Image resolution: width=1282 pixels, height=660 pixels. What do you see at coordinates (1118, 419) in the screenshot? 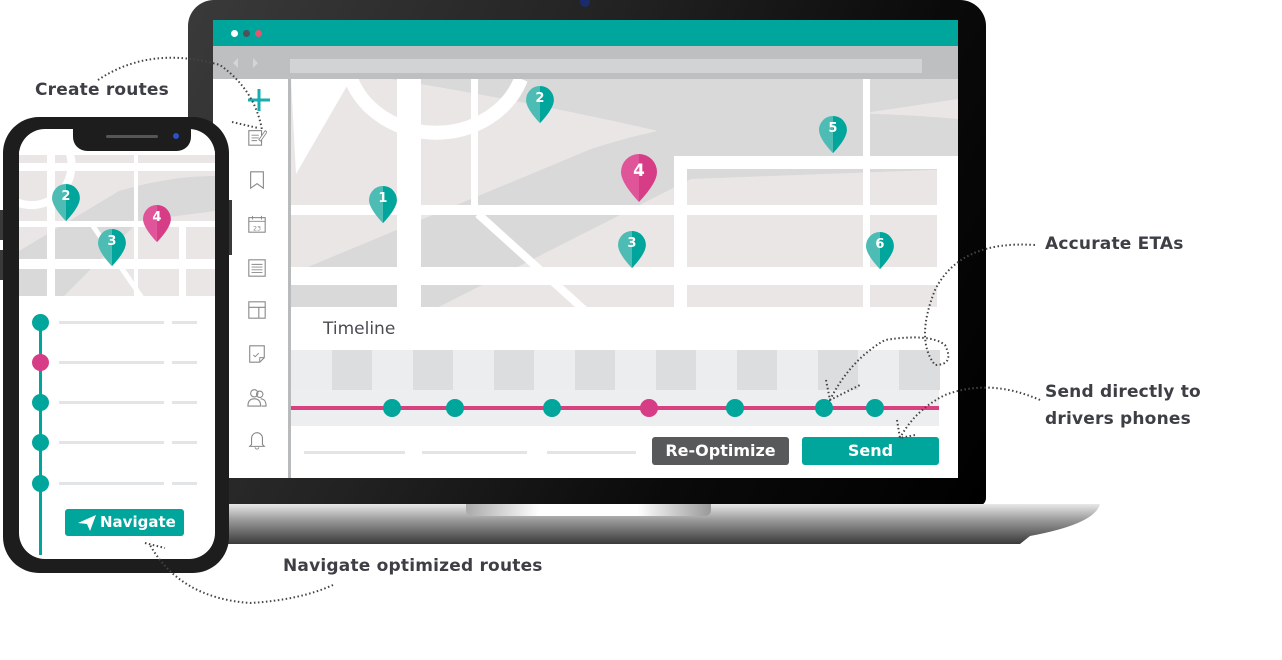
I see `callout-send-directly-line2: drivers phones` at bounding box center [1118, 419].